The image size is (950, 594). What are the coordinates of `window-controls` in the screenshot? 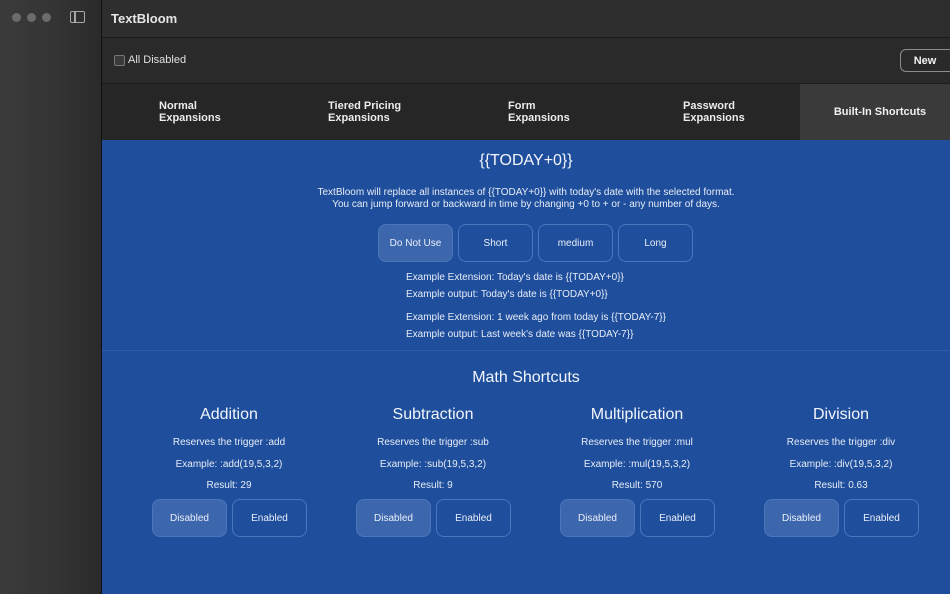 It's located at (31, 17).